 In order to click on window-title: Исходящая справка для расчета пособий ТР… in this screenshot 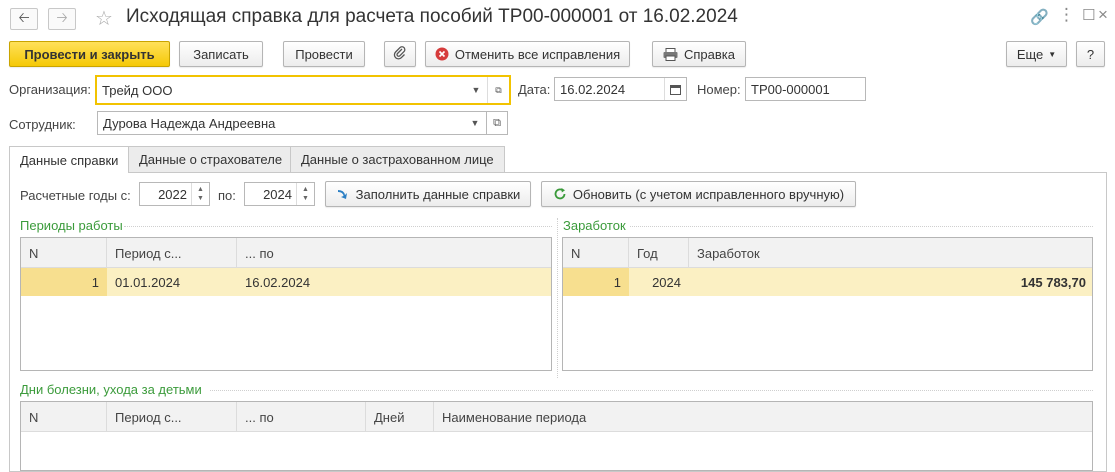, I will do `click(432, 16)`.